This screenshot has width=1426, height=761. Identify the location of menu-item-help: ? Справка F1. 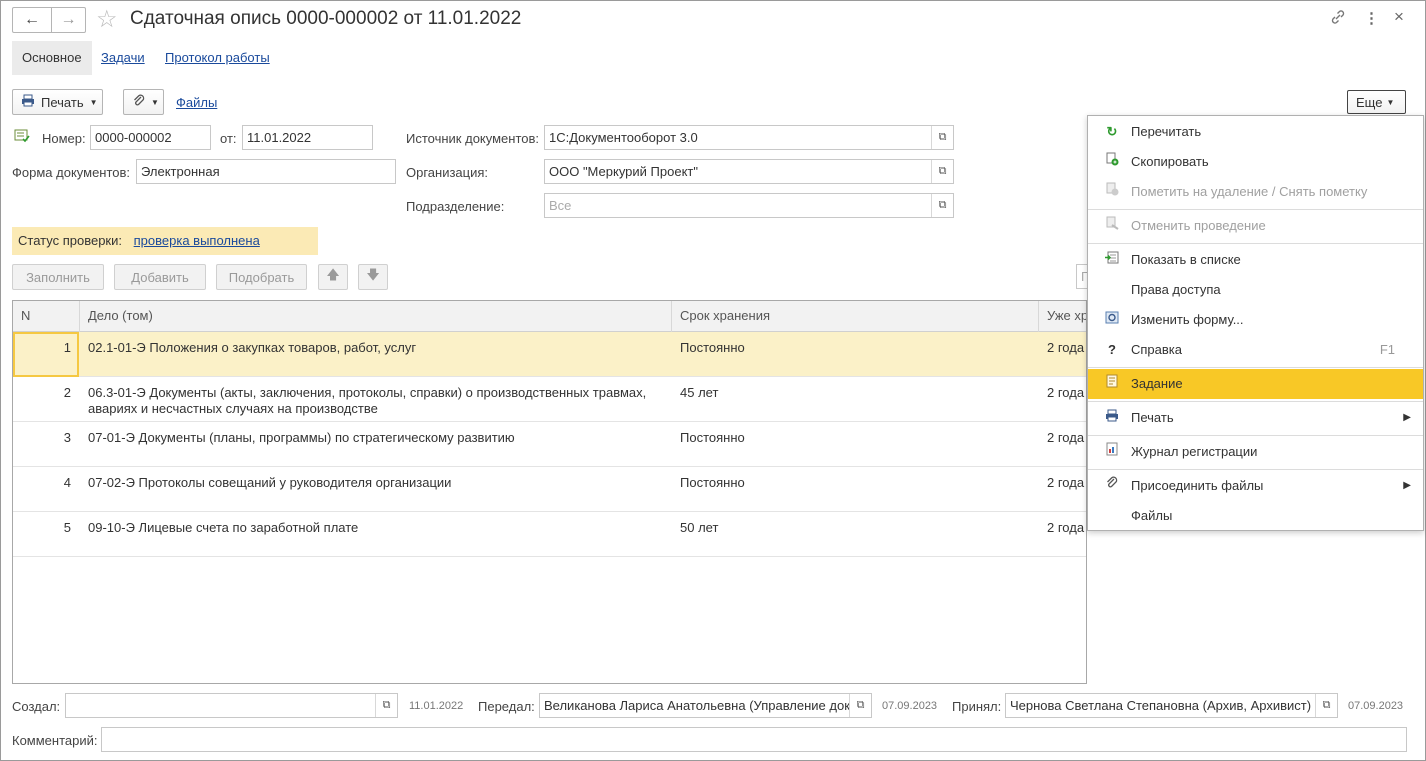
(1255, 350).